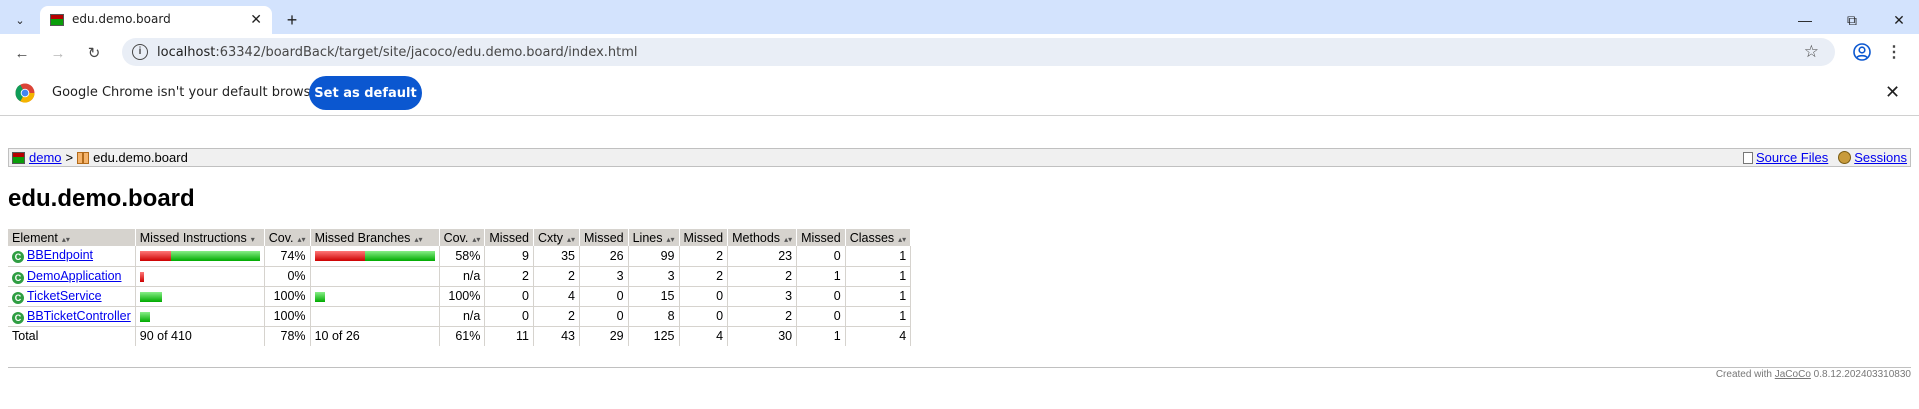  What do you see at coordinates (25, 93) in the screenshot?
I see `chrome-logo-icon` at bounding box center [25, 93].